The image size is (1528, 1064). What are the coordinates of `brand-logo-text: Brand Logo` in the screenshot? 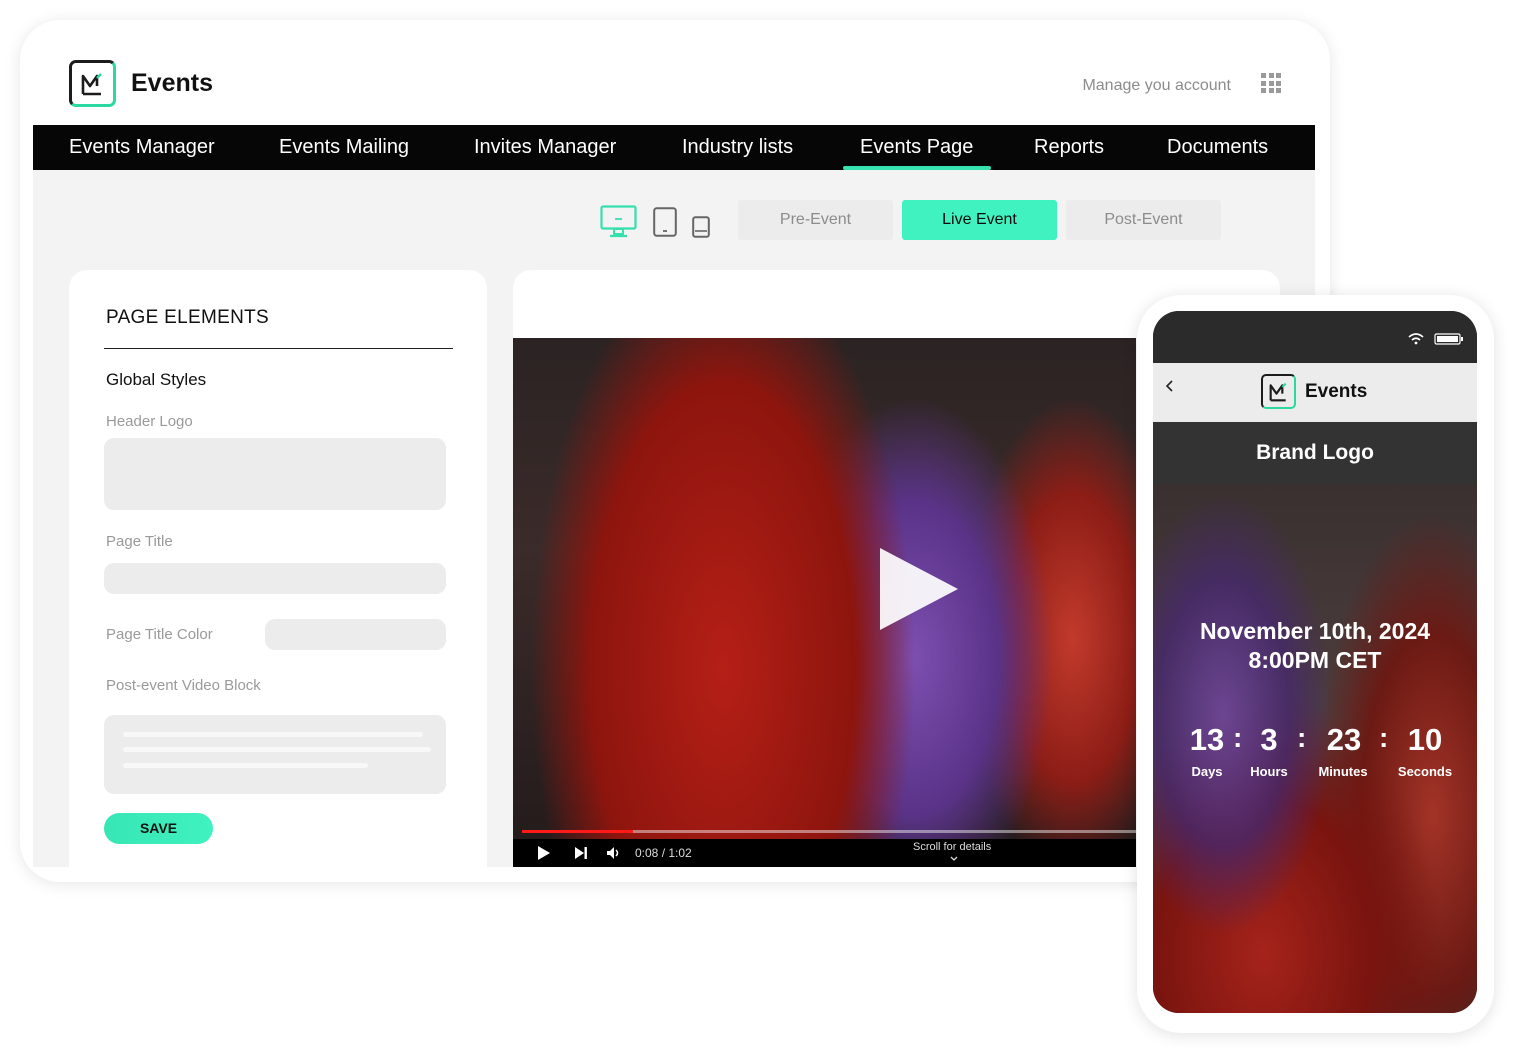 It's located at (1315, 452).